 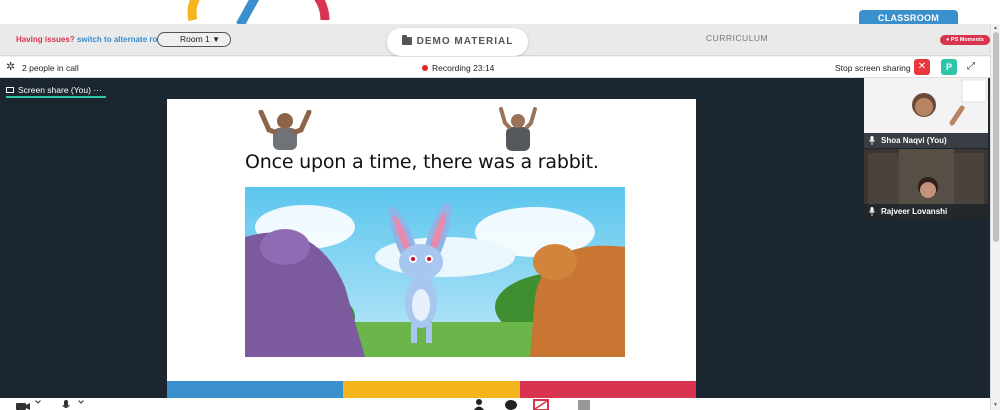 What do you see at coordinates (948, 40) in the screenshot?
I see `moments-icon: ●` at bounding box center [948, 40].